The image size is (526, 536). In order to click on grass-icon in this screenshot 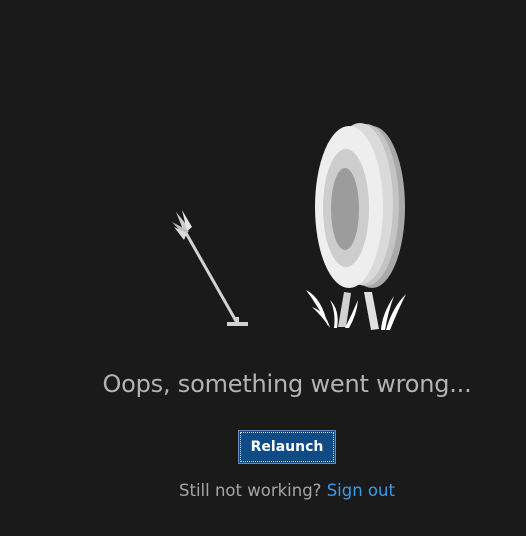, I will do `click(356, 310)`.